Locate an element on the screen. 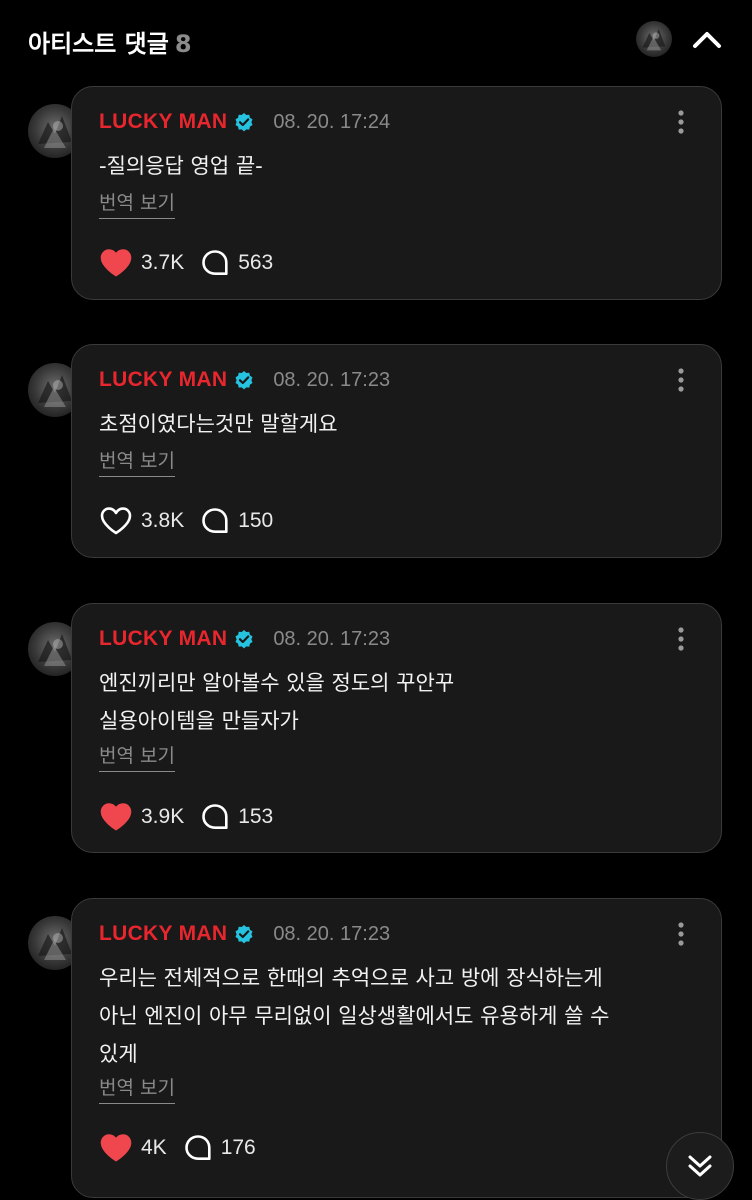  reply-button: 176 is located at coordinates (219, 1148).